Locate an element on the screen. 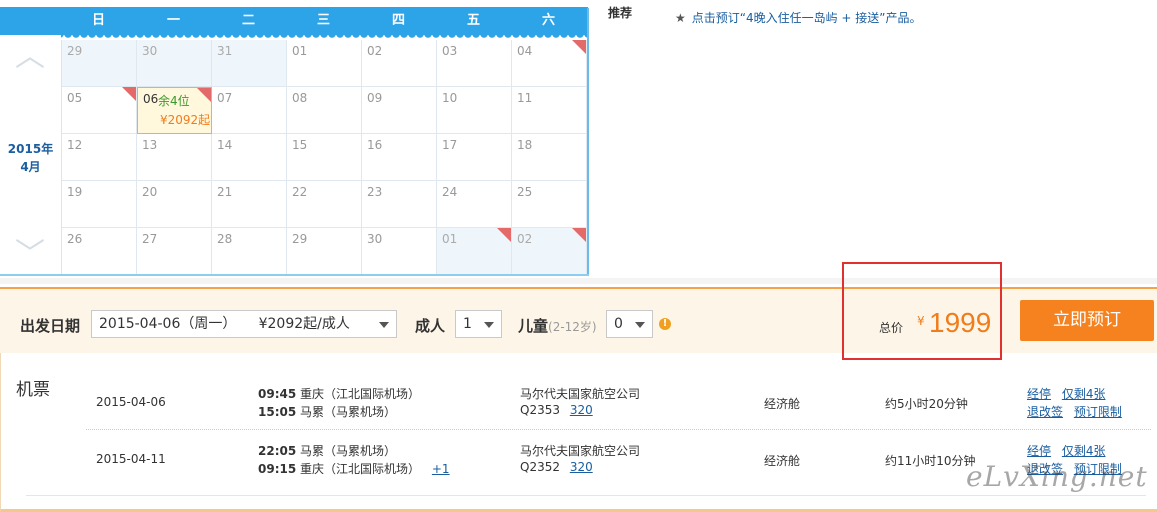 This screenshot has width=1157, height=512. adult-count-select: 1 is located at coordinates (478, 324).